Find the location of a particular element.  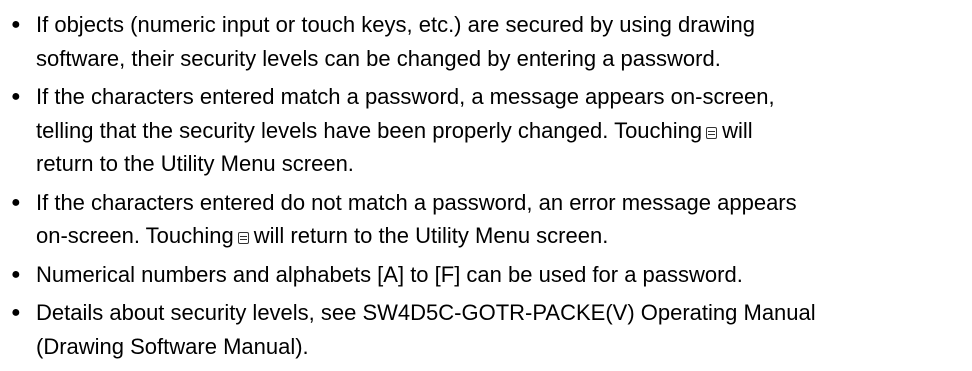

note-text: will return to the Utility Menu screen. is located at coordinates (431, 235).